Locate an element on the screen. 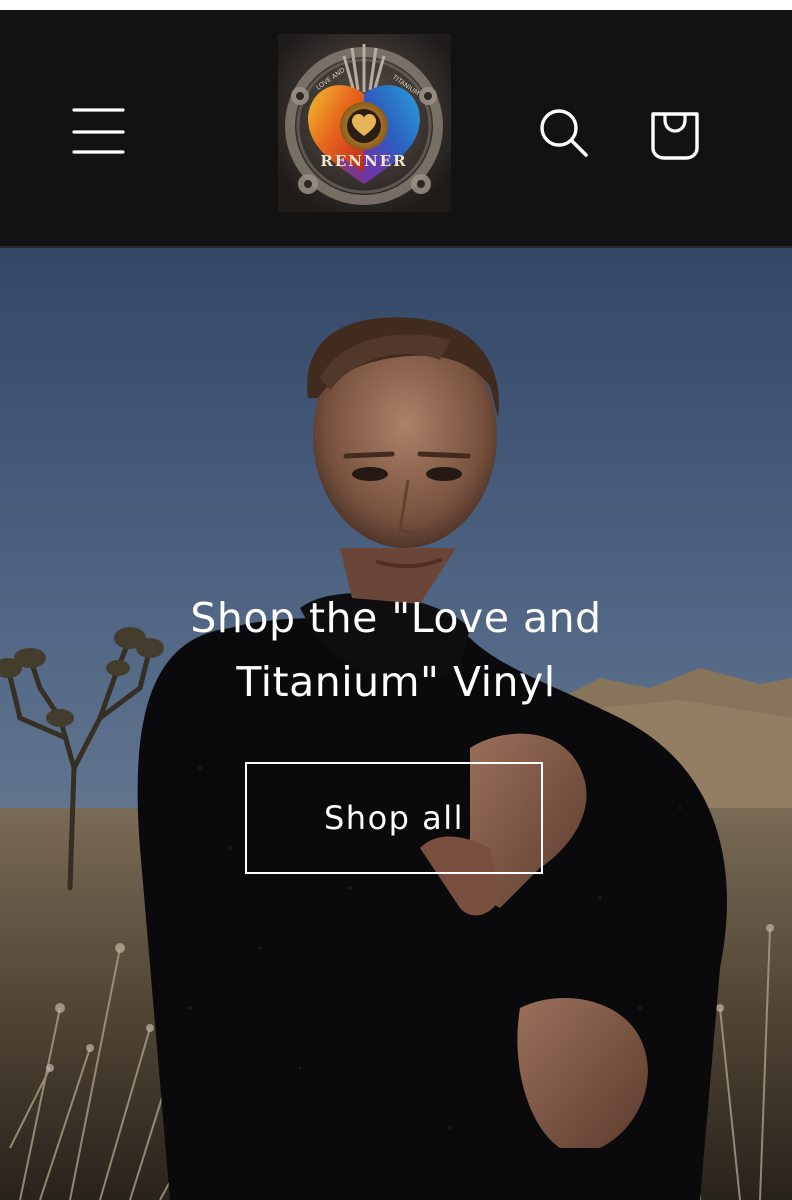 The image size is (792, 1200). search-icon is located at coordinates (564, 133).